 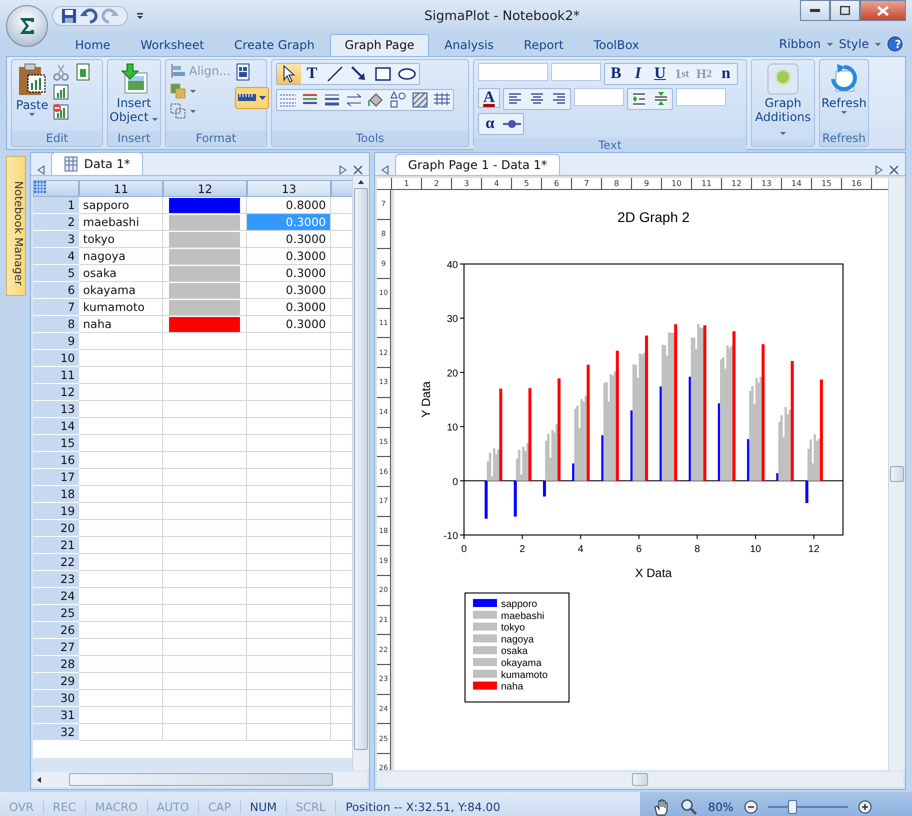 I want to click on ribbon-tab: Analysis, so click(x=469, y=45).